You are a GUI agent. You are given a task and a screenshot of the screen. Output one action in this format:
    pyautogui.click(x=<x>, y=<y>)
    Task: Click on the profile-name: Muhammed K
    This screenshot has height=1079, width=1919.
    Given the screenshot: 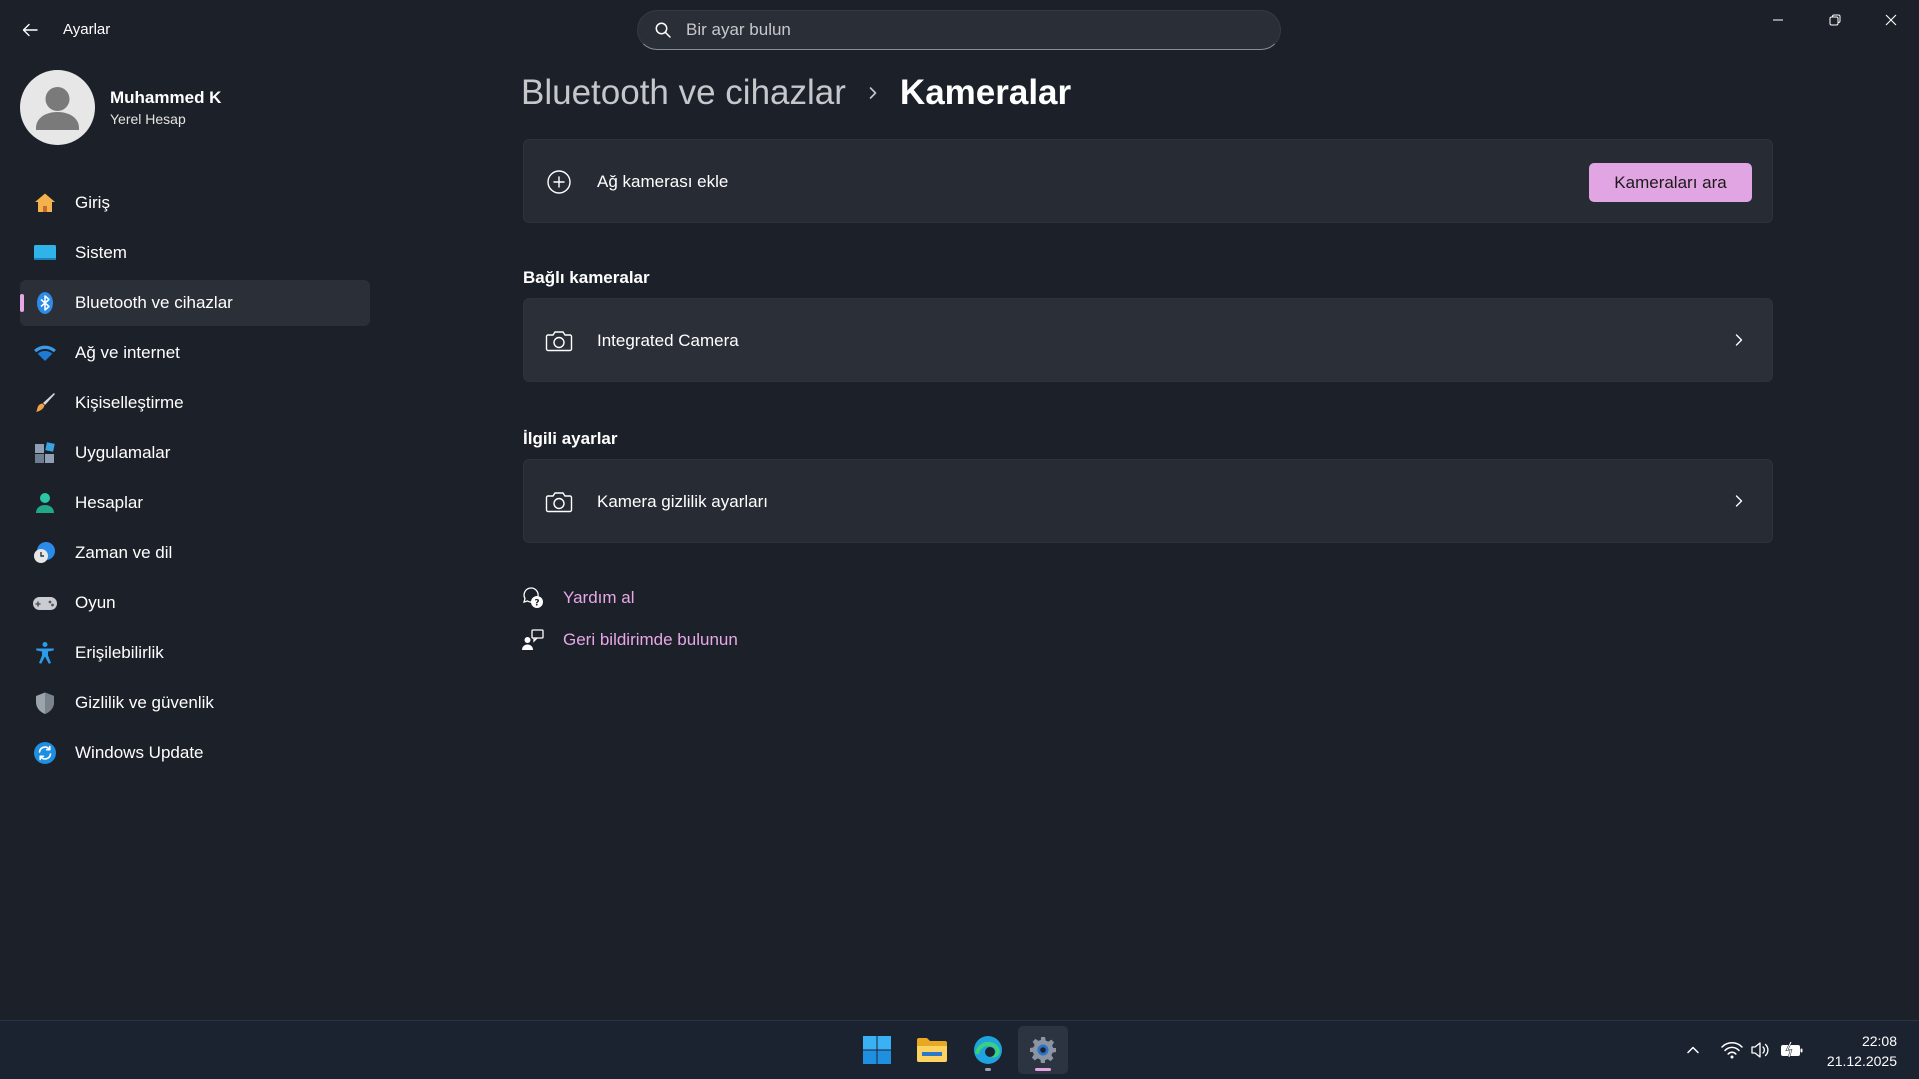 What is the action you would take?
    pyautogui.click(x=166, y=97)
    